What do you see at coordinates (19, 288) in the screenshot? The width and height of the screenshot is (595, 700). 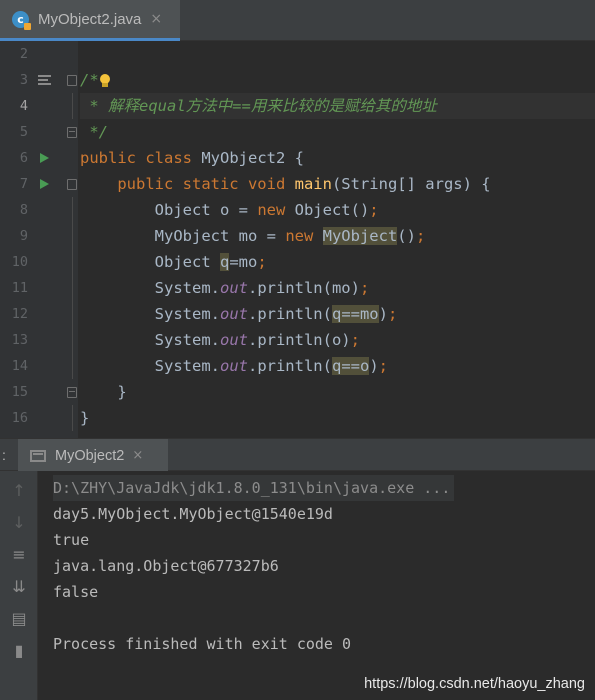 I see `line-number: 11` at bounding box center [19, 288].